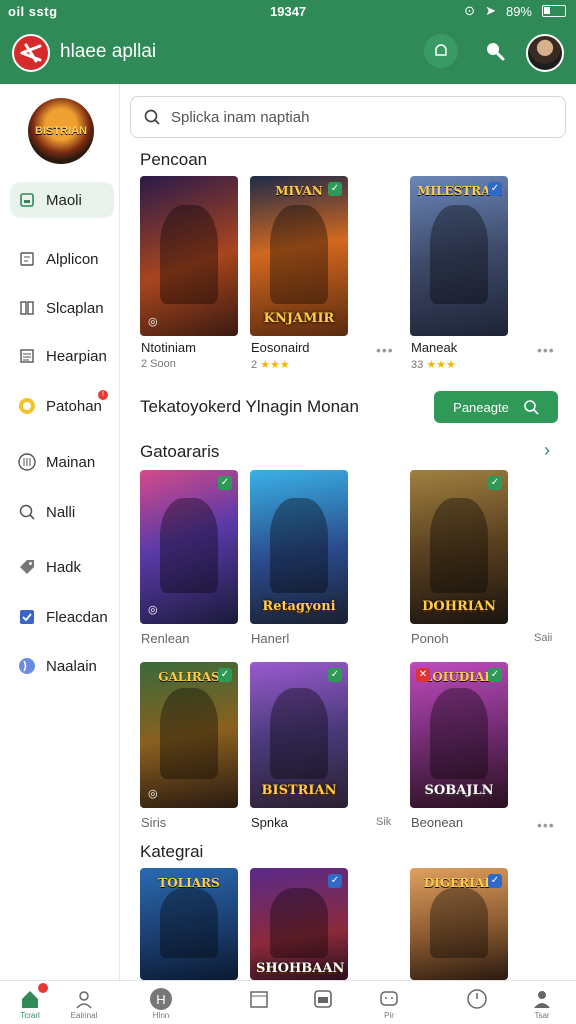 The image size is (576, 1024). Describe the element at coordinates (161, 999) in the screenshot. I see `h-circle-icon: H` at that location.